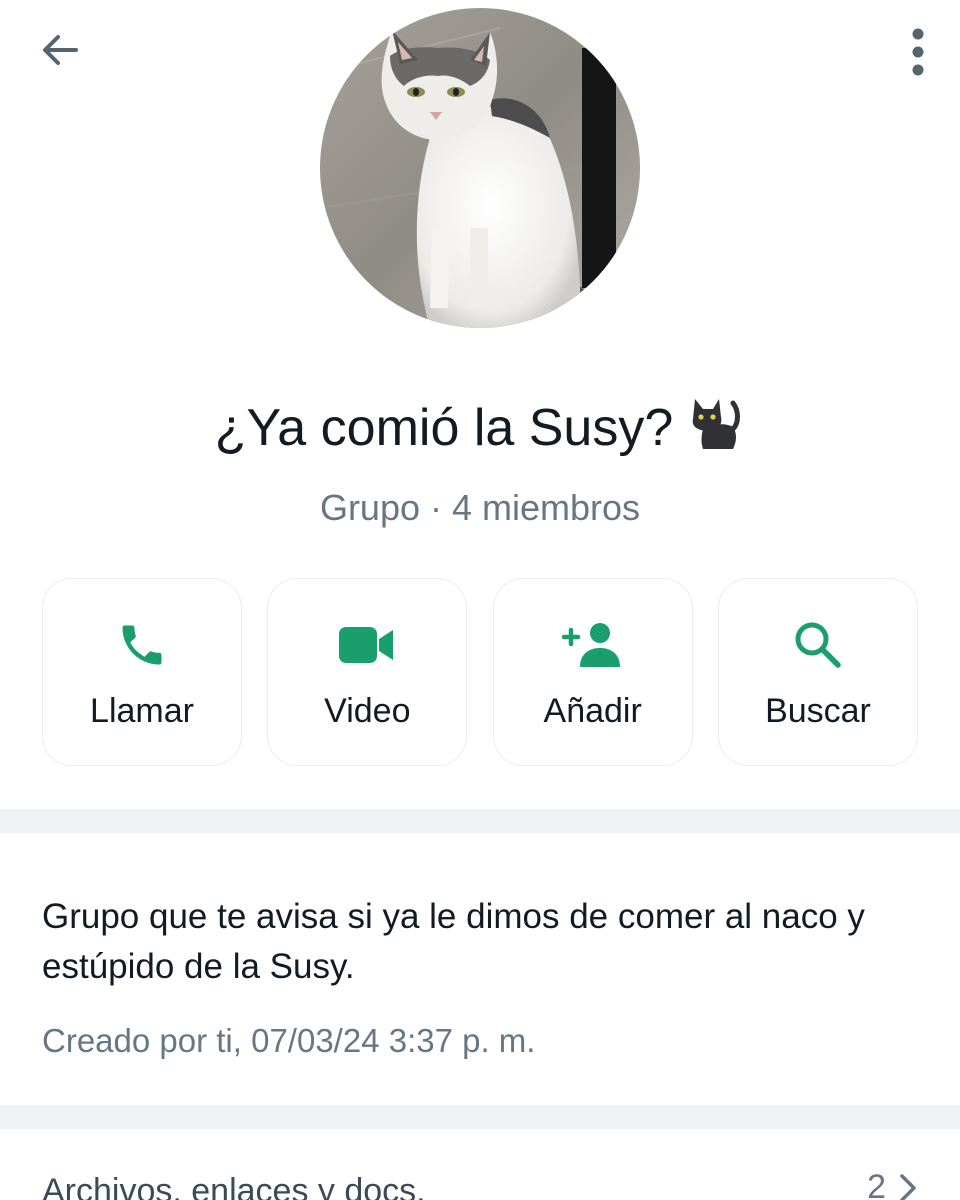 This screenshot has width=960, height=1200. Describe the element at coordinates (366, 645) in the screenshot. I see `video-camera-icon` at that location.